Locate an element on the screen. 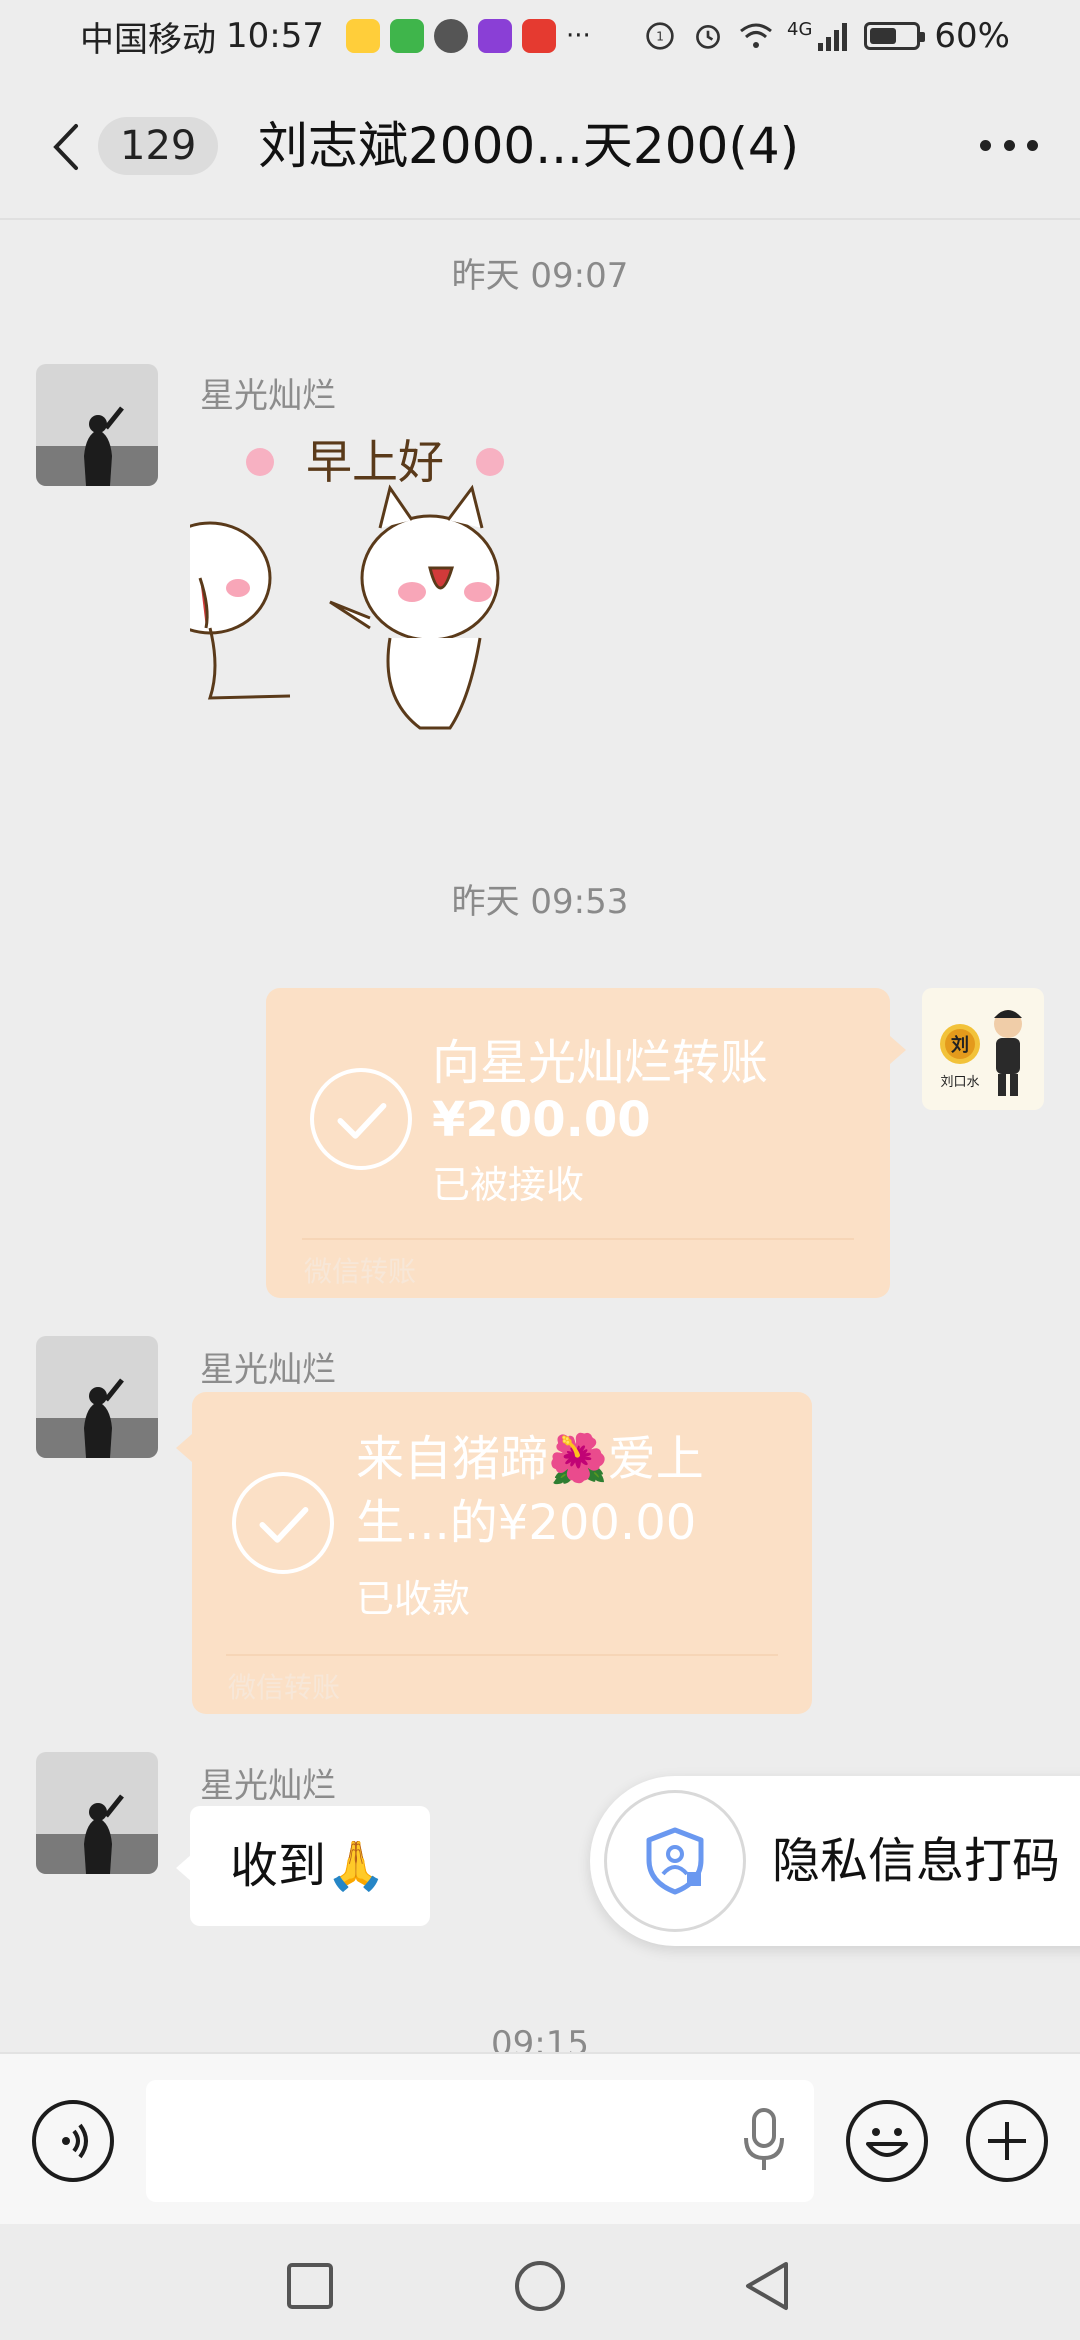 The height and width of the screenshot is (2340, 1080). weibo-app-icon is located at coordinates (362, 36).